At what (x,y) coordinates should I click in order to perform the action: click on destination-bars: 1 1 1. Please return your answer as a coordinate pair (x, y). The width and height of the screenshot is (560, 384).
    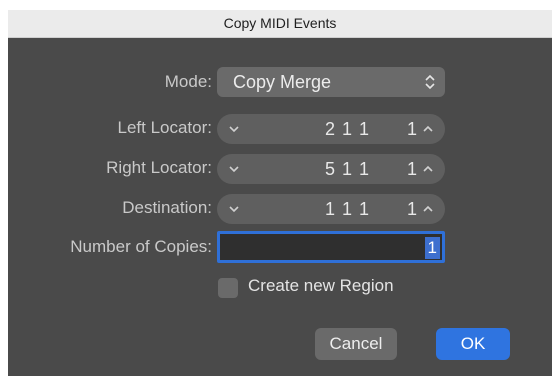
    Looking at the image, I should click on (347, 209).